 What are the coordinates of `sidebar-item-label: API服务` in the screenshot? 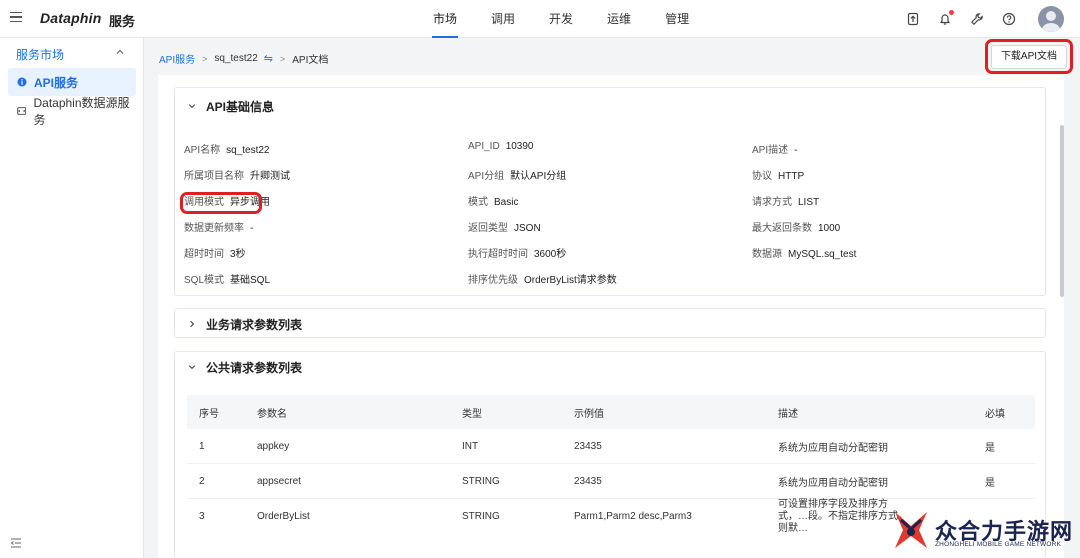 It's located at (56, 82).